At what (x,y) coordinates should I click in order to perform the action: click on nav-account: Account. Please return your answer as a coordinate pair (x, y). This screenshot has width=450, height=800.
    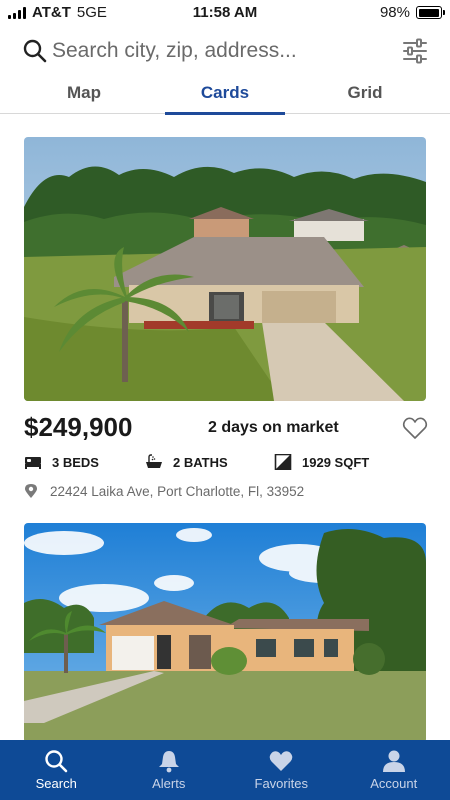
    Looking at the image, I should click on (394, 770).